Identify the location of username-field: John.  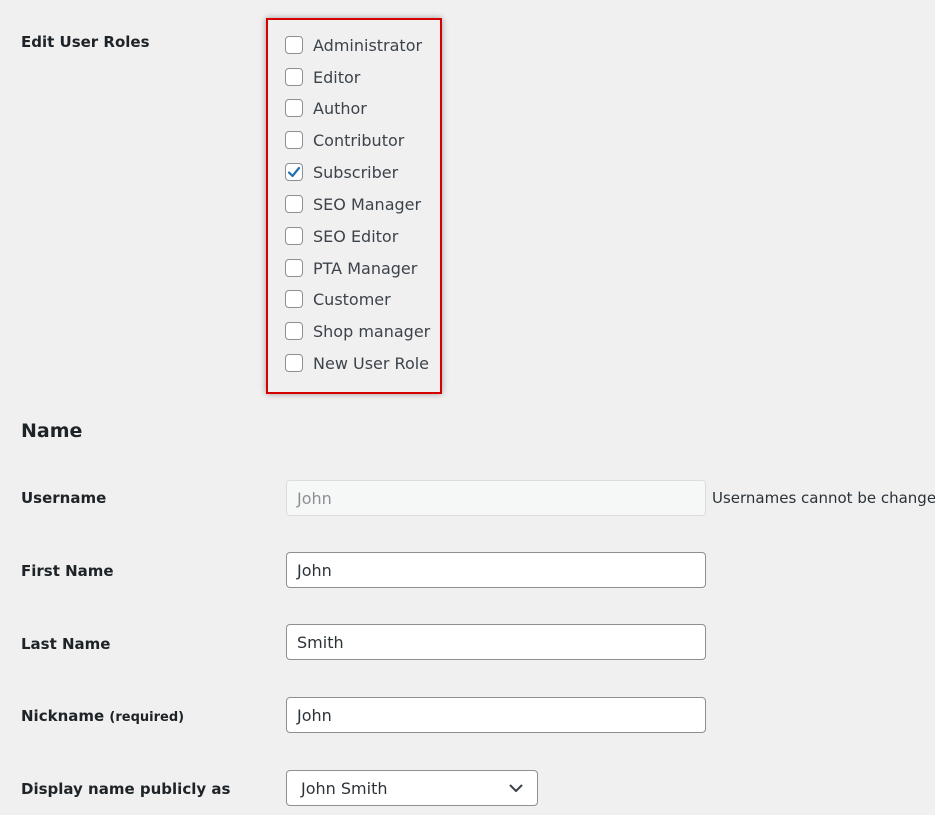
(496, 498).